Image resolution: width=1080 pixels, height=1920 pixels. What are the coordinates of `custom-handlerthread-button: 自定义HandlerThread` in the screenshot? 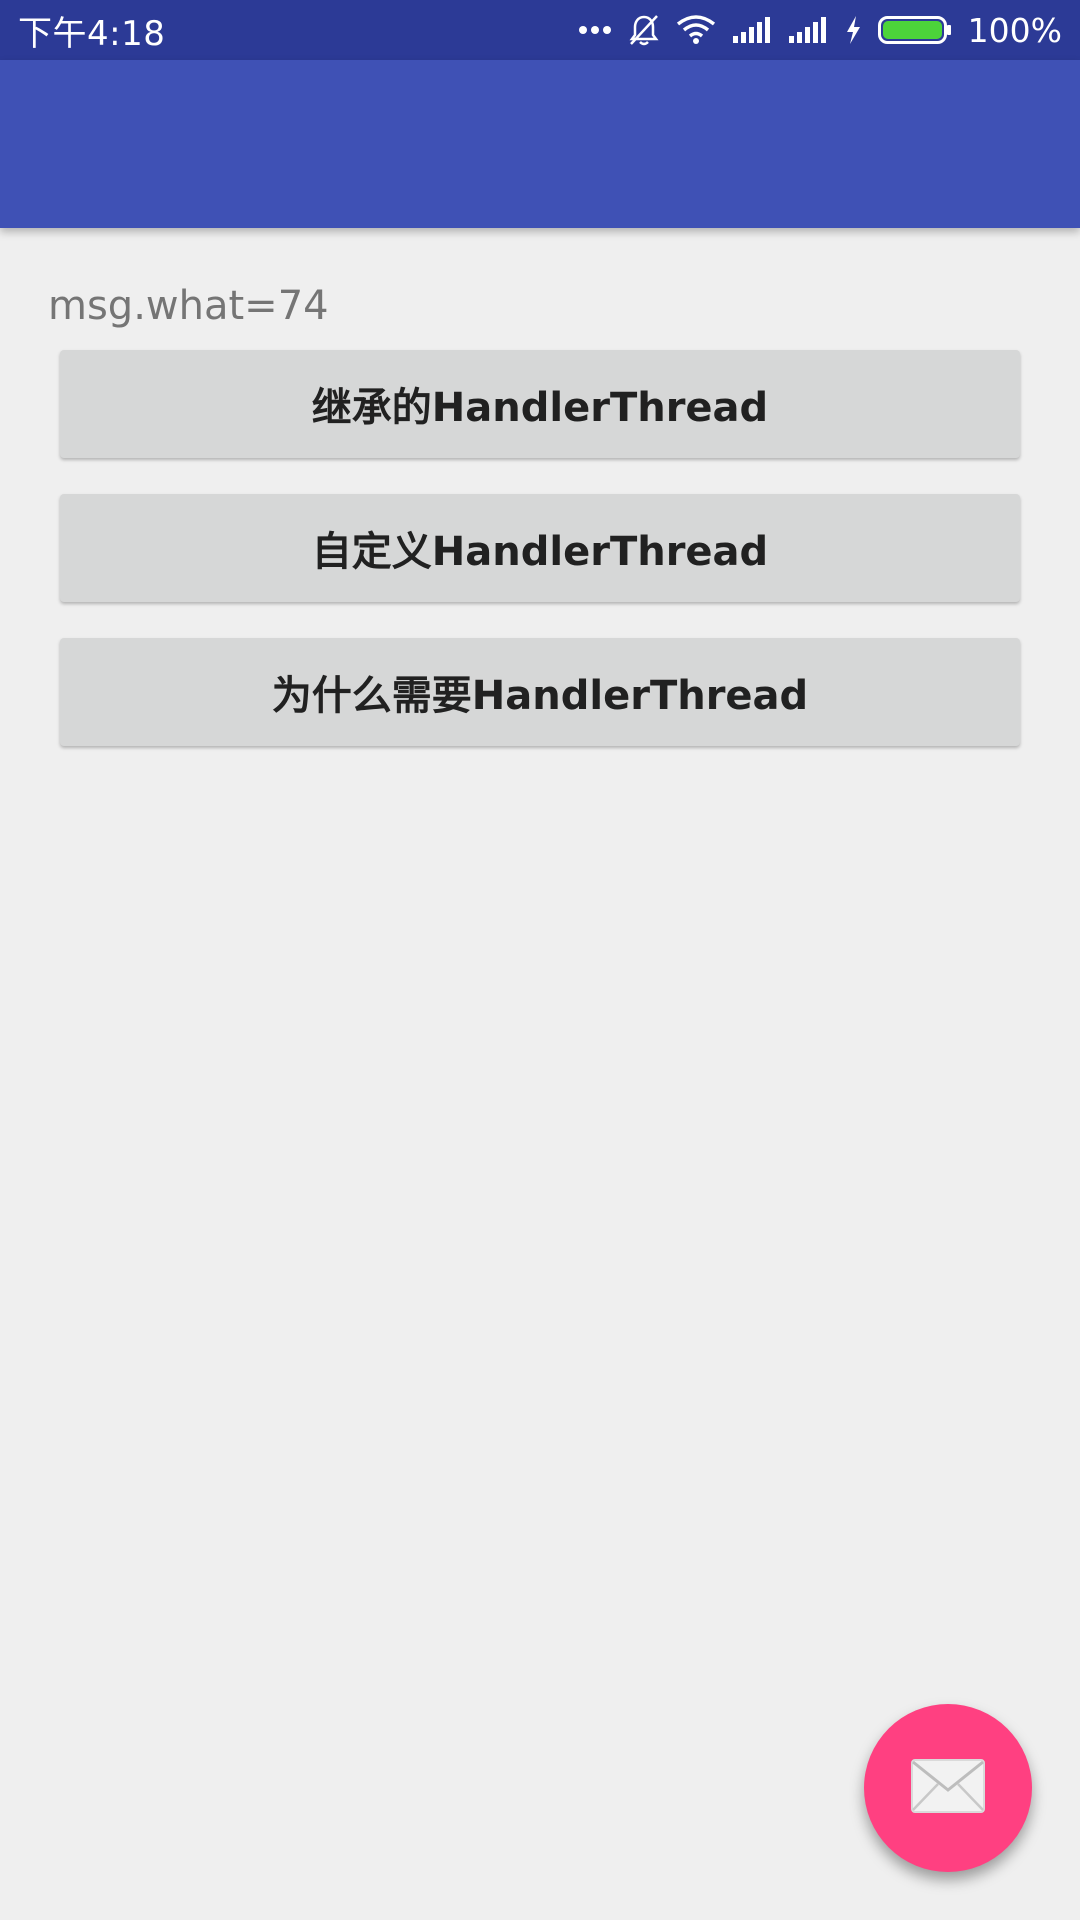 It's located at (540, 548).